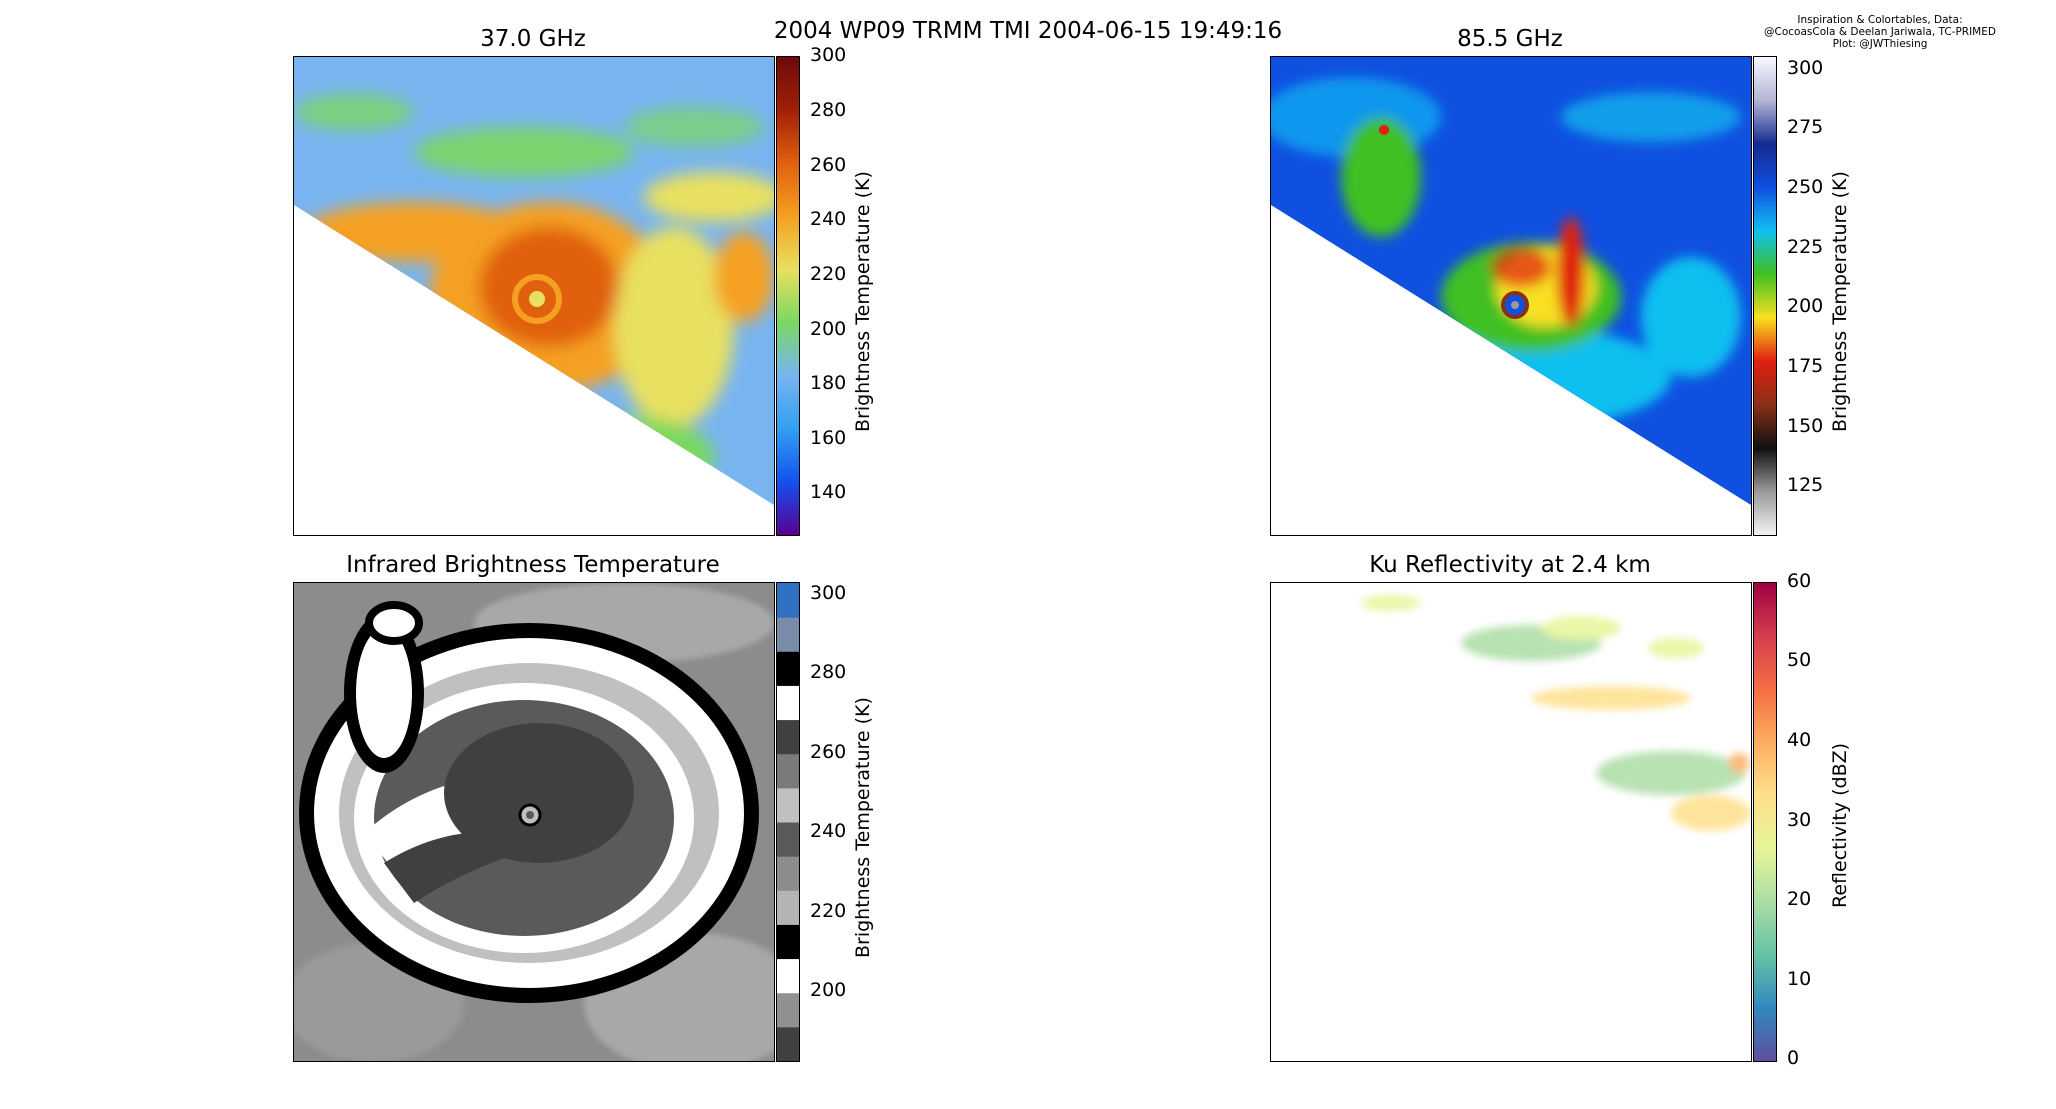 The width and height of the screenshot is (2056, 1109). I want to click on colorbar-infrared, so click(788, 822).